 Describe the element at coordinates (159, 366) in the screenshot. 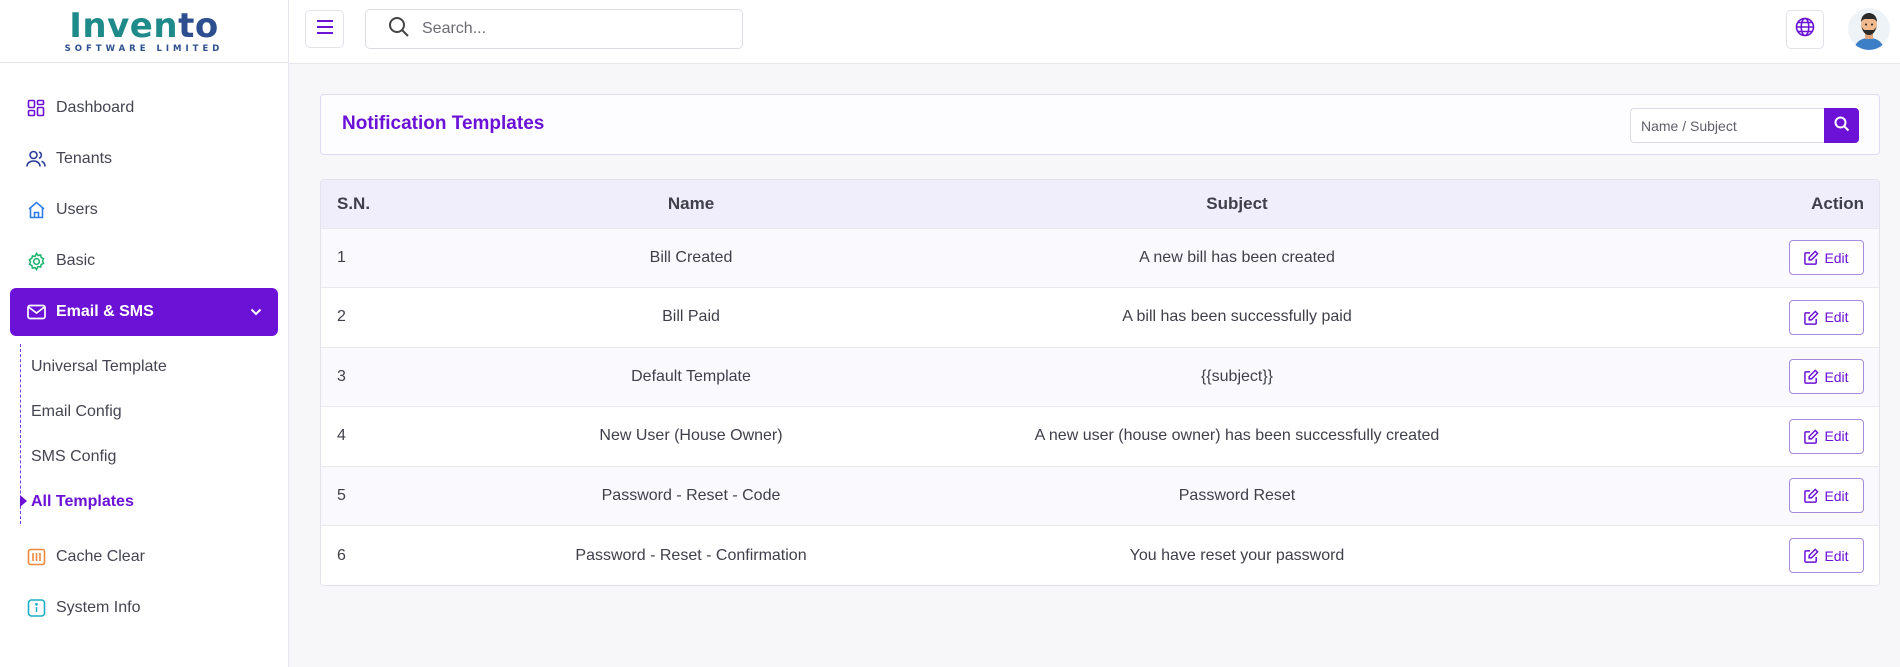

I see `submenu-item-universal-template: Universal Template` at that location.